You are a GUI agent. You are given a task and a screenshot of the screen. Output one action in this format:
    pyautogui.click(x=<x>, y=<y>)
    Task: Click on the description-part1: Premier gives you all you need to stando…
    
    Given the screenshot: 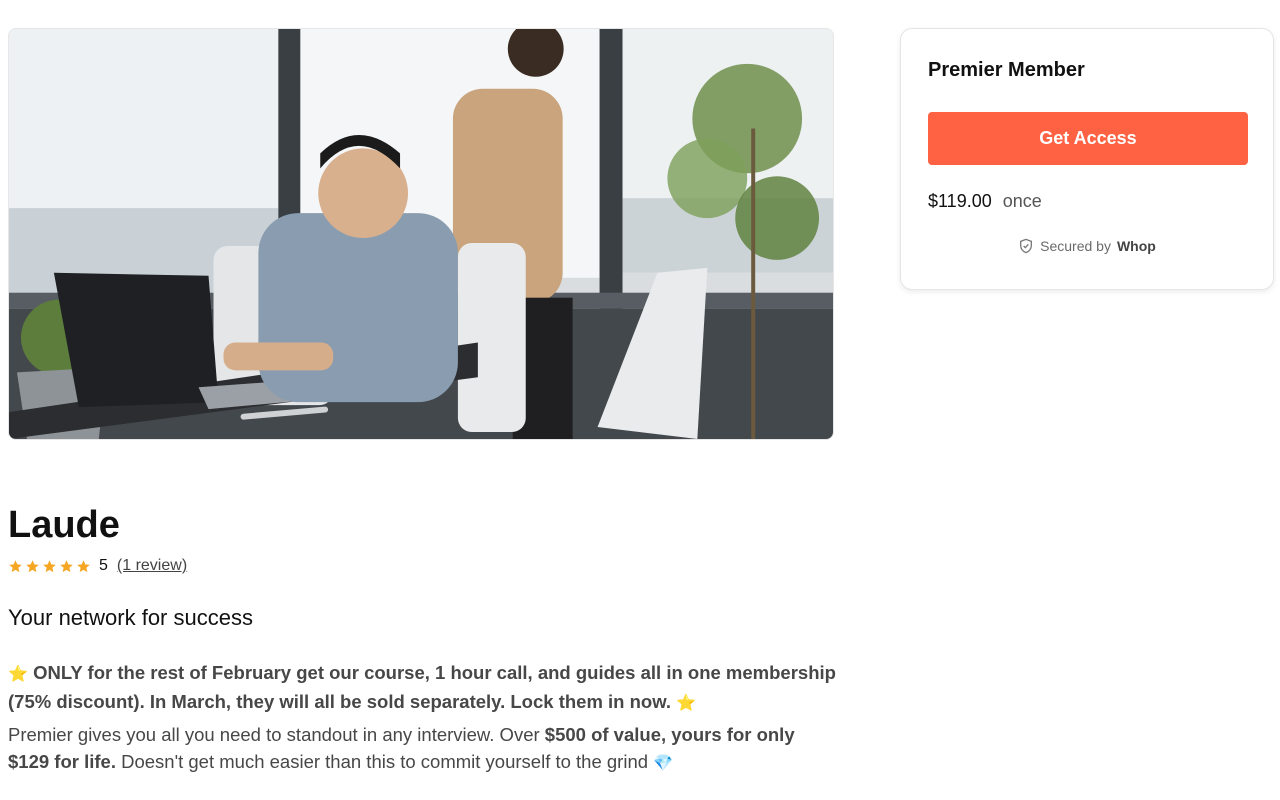 What is the action you would take?
    pyautogui.click(x=276, y=734)
    